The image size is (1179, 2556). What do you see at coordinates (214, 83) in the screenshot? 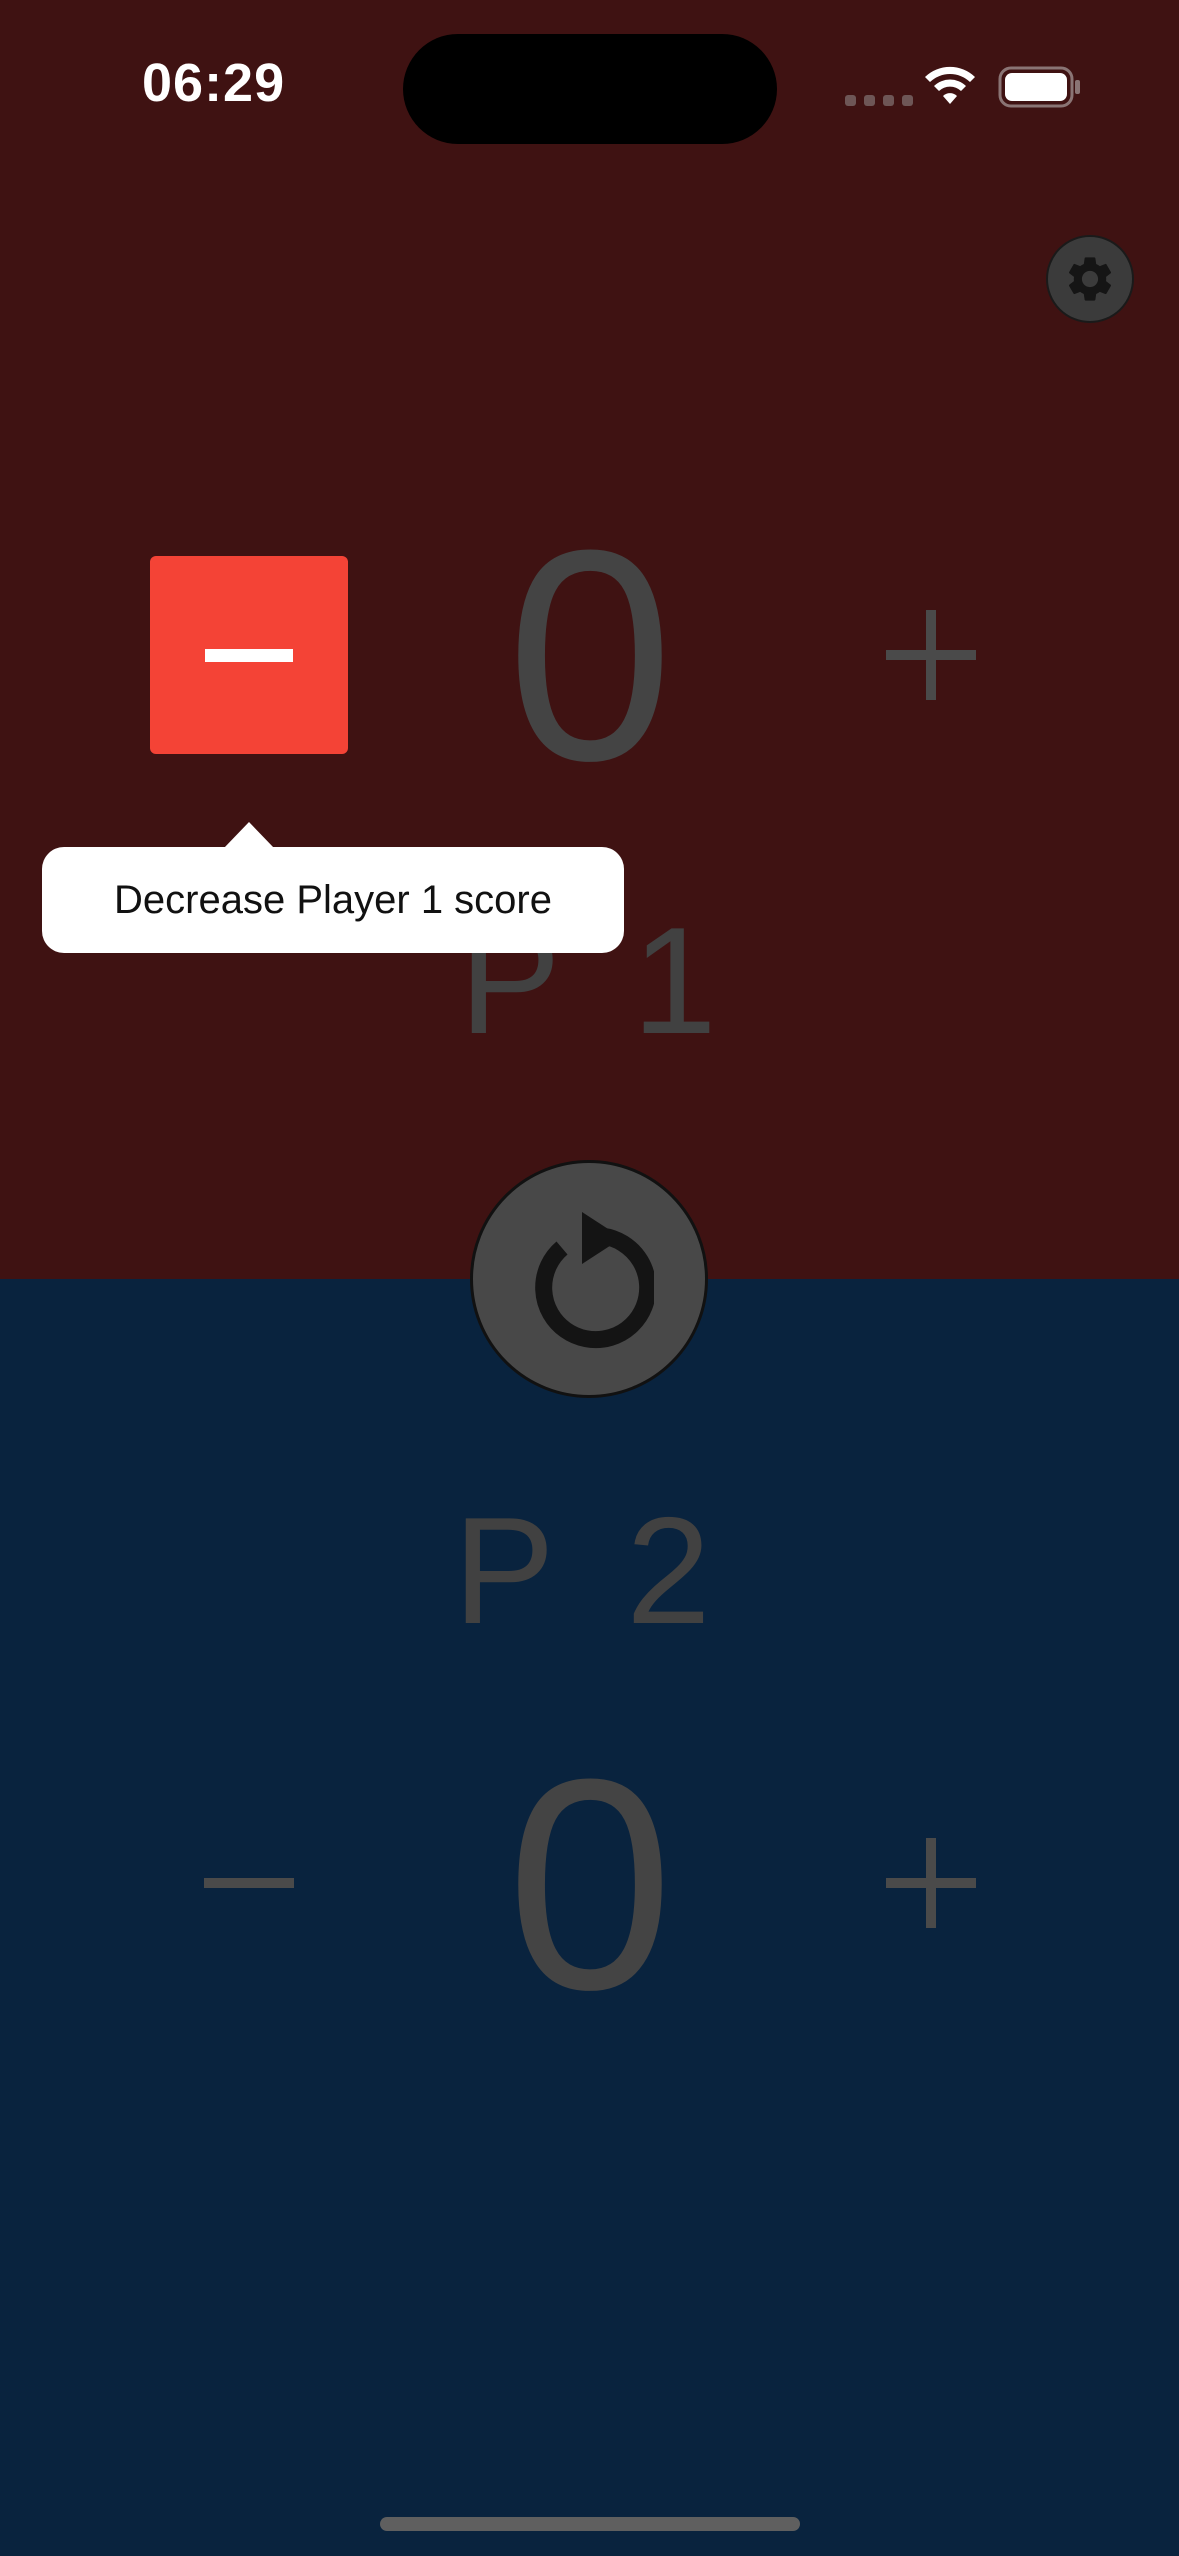
I see `status-time: 06:29` at bounding box center [214, 83].